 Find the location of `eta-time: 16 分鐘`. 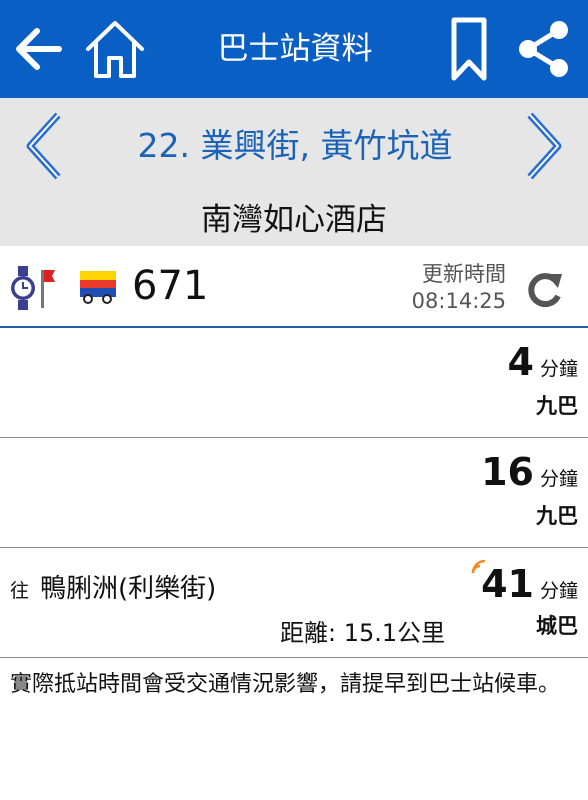

eta-time: 16 分鐘 is located at coordinates (529, 472).